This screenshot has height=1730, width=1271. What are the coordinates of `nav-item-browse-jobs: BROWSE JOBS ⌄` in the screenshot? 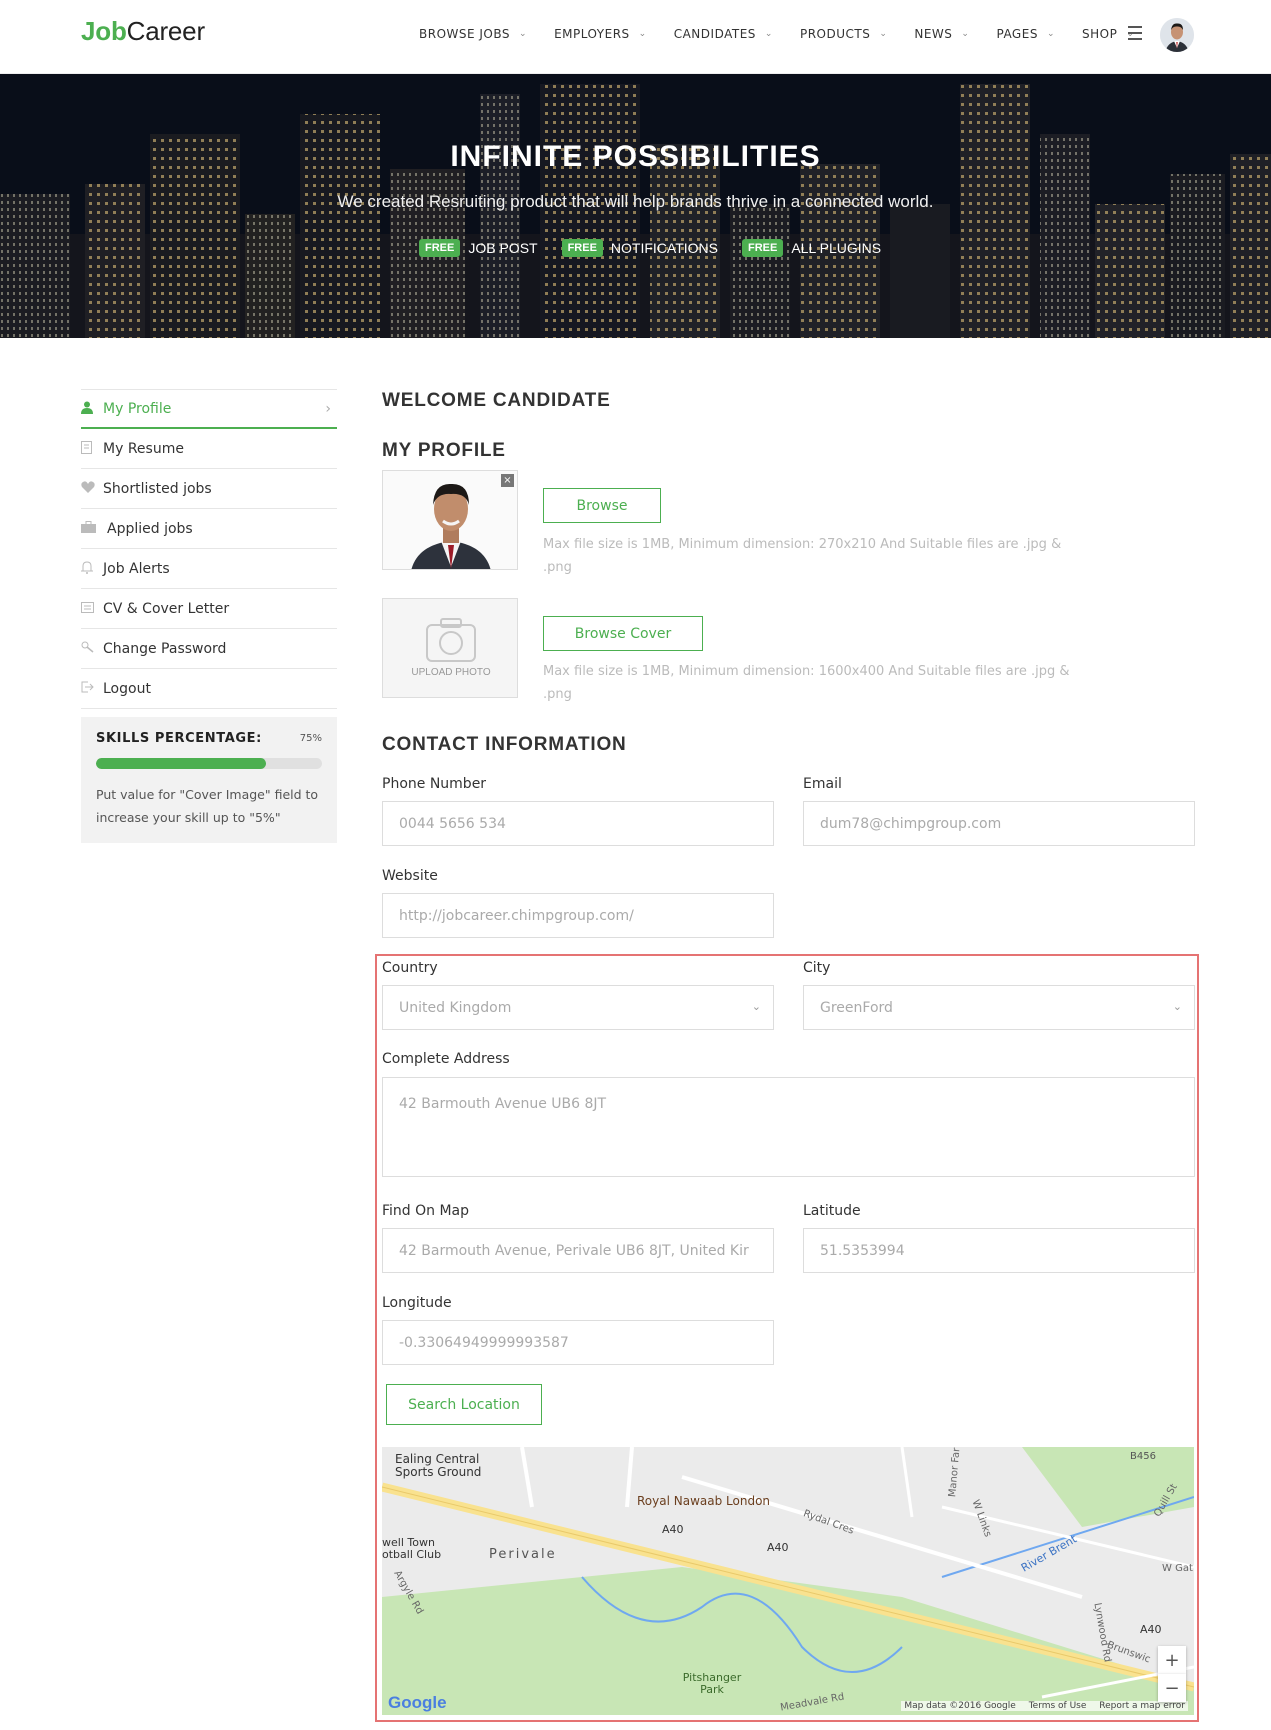 It's located at (473, 34).